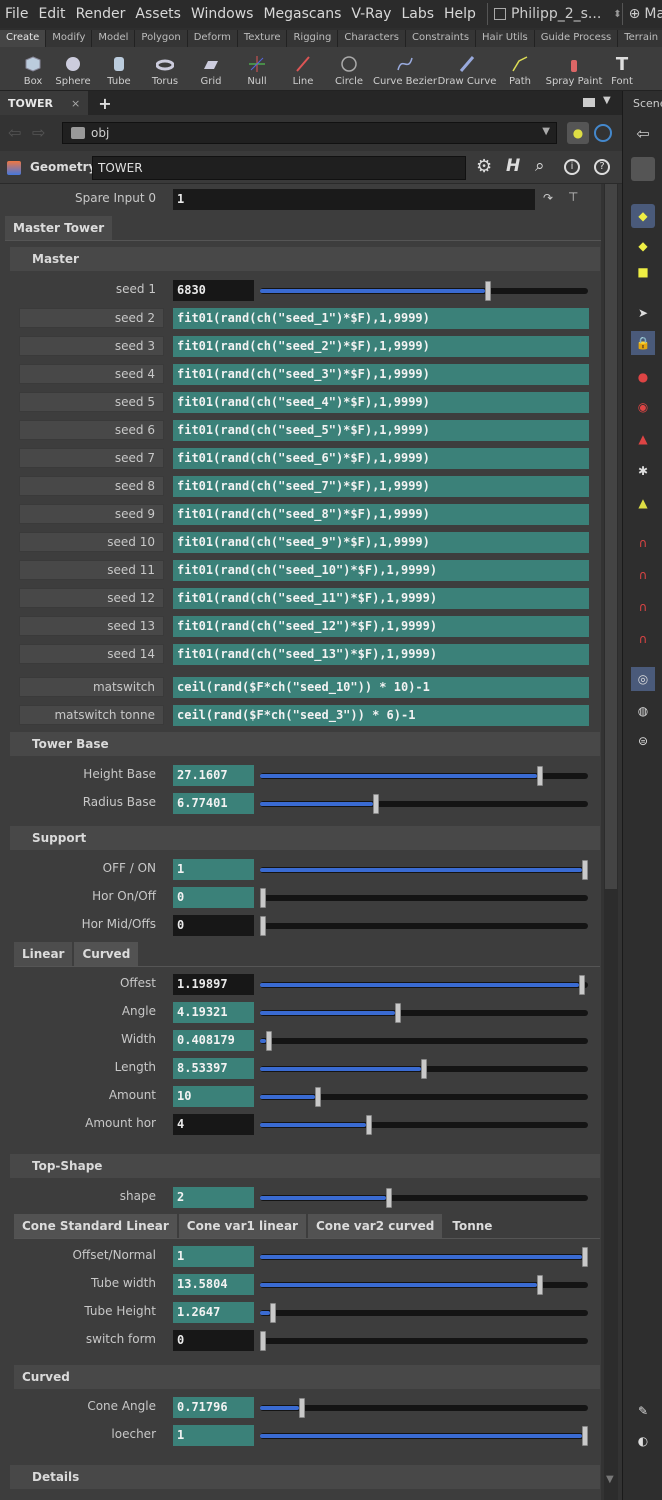 The height and width of the screenshot is (1500, 662). I want to click on link-icon, so click(603, 133).